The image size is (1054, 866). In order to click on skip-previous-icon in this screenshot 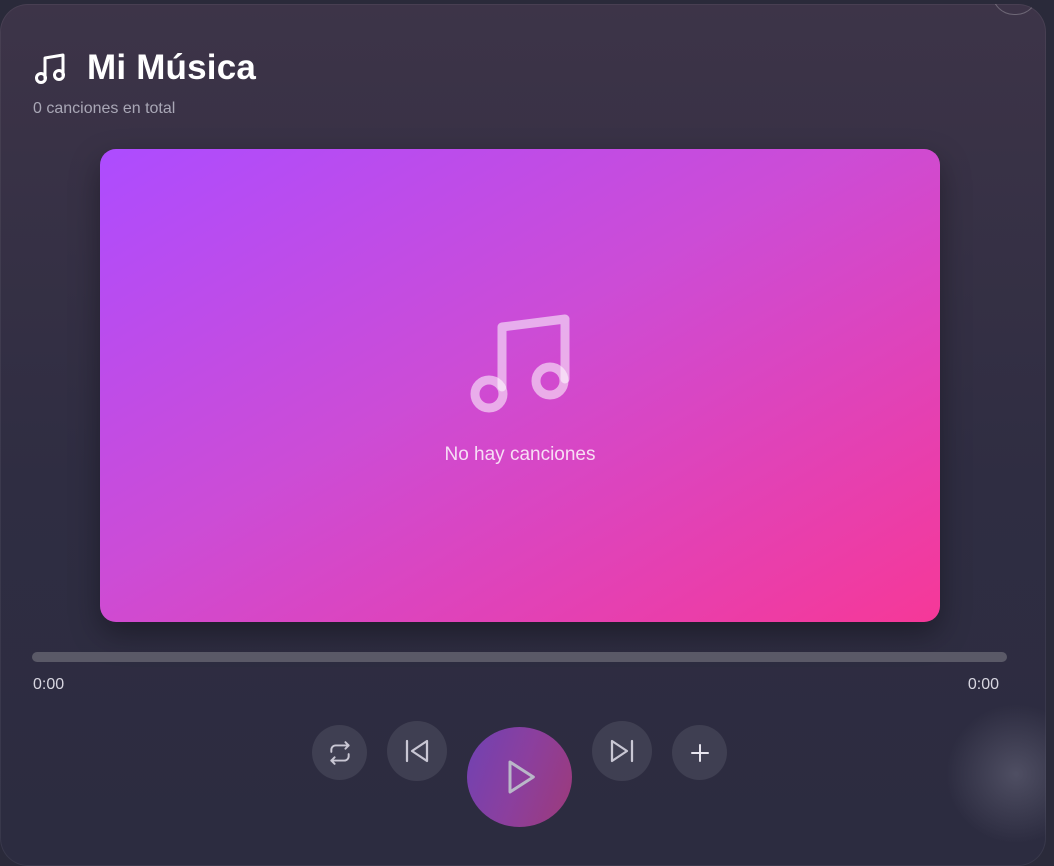, I will do `click(417, 751)`.